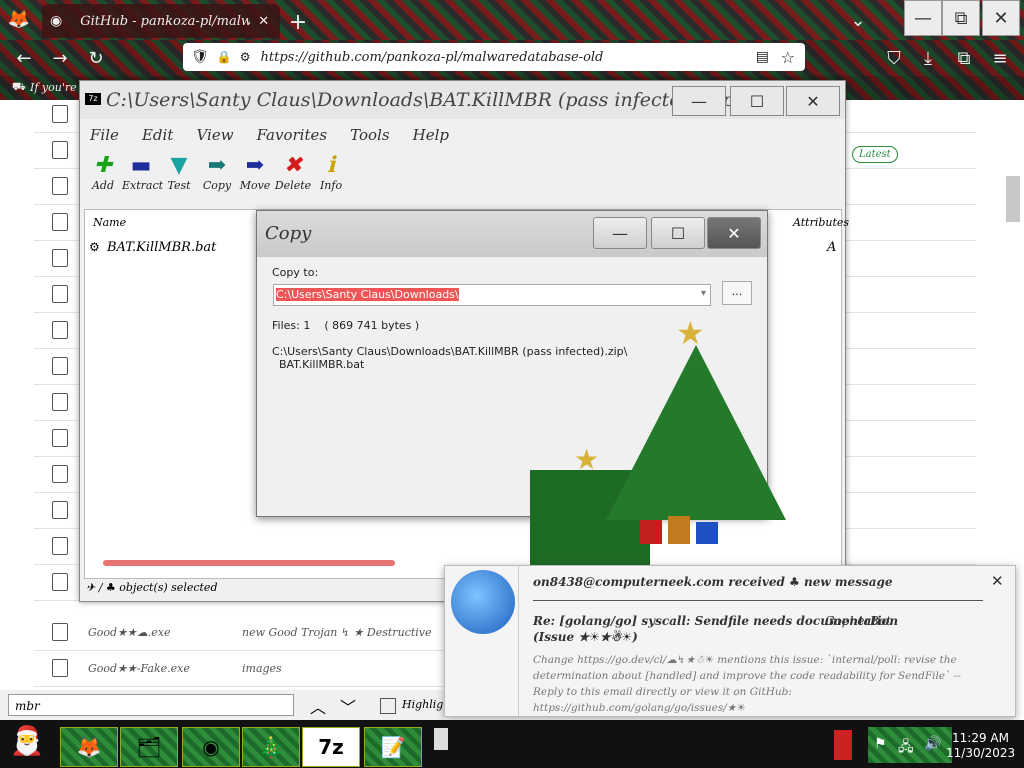  Describe the element at coordinates (906, 748) in the screenshot. I see `network-icon: 🖧` at that location.